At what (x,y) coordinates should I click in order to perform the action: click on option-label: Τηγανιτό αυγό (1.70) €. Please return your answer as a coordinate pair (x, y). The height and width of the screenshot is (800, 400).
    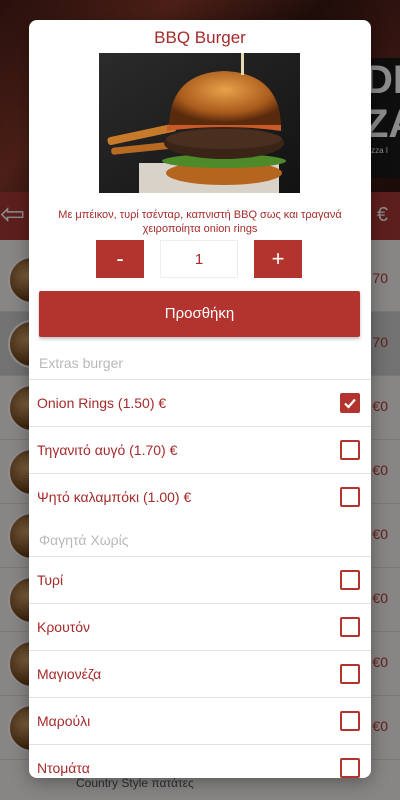
    Looking at the image, I should click on (107, 450).